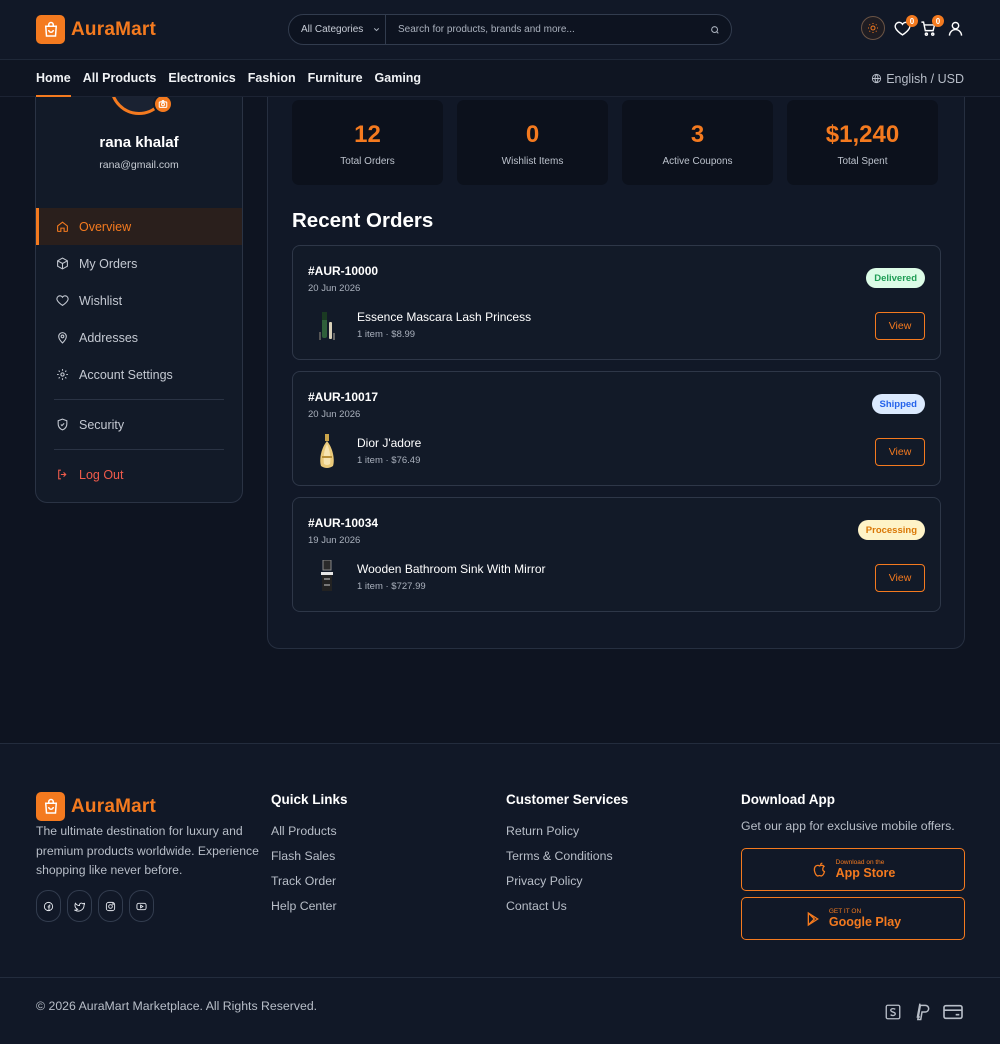 The image size is (1000, 1044). I want to click on sidebar-item-addresses: Addresses, so click(139, 337).